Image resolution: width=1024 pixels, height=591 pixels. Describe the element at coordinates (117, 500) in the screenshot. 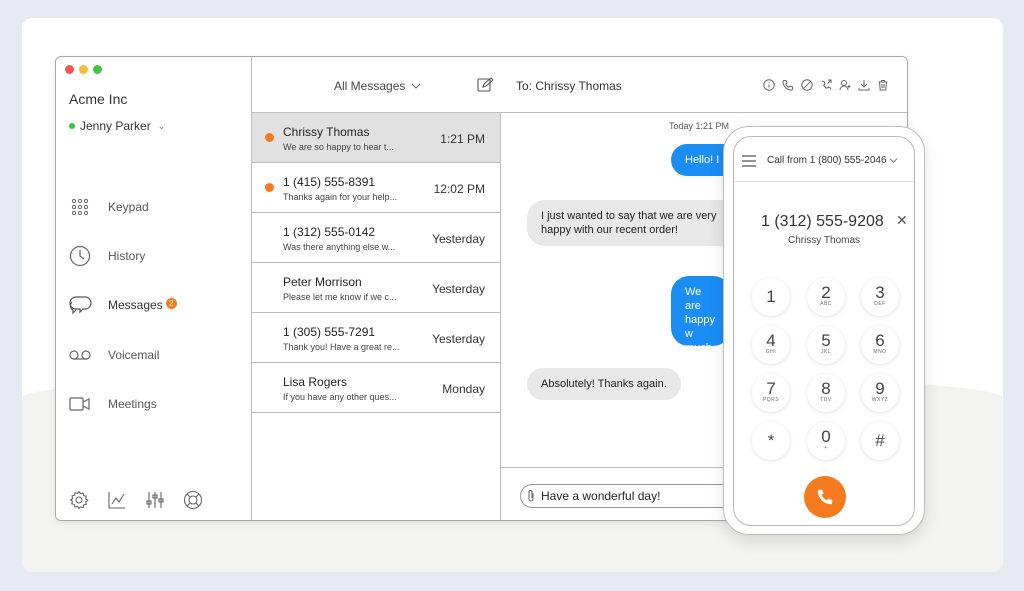

I see `analytics-icon` at that location.